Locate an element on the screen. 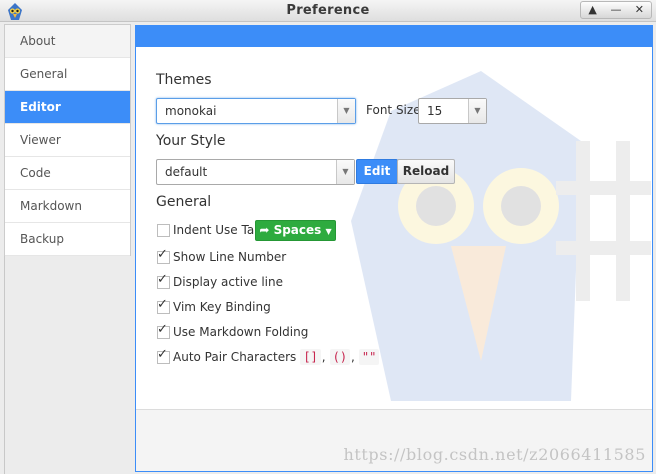 Image resolution: width=656 pixels, height=474 pixels. auto-pair-checkbox is located at coordinates (163, 355).